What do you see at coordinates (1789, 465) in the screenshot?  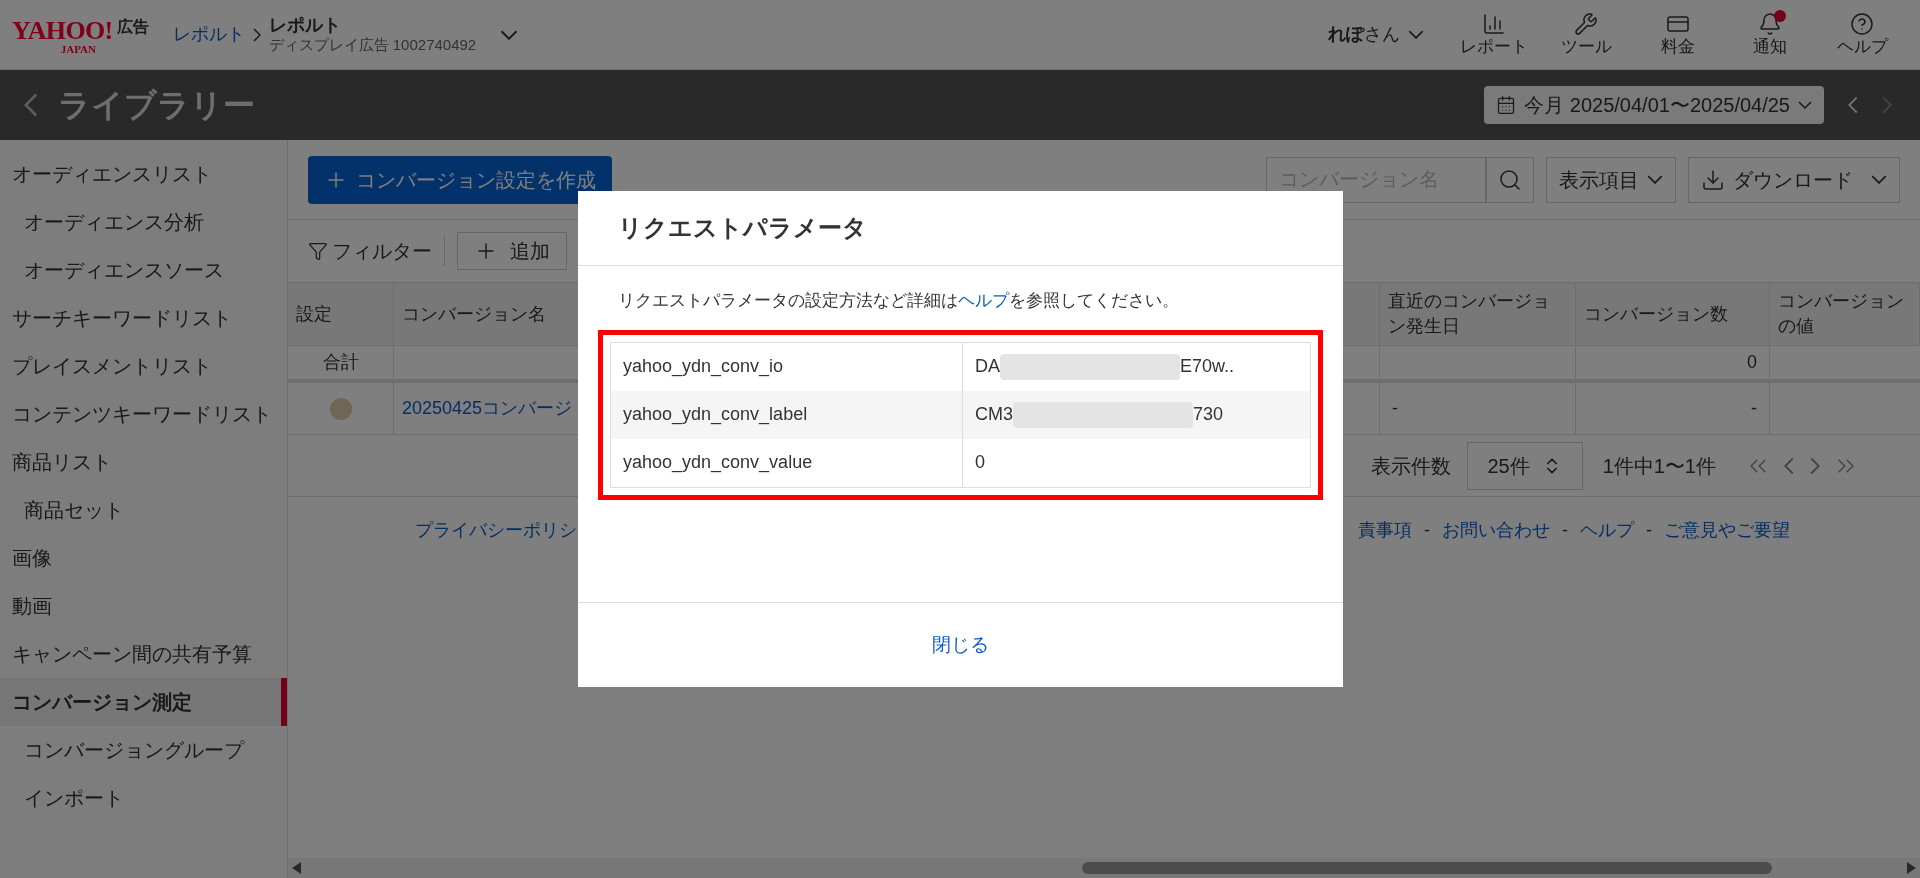 I see `previous-page-icon` at bounding box center [1789, 465].